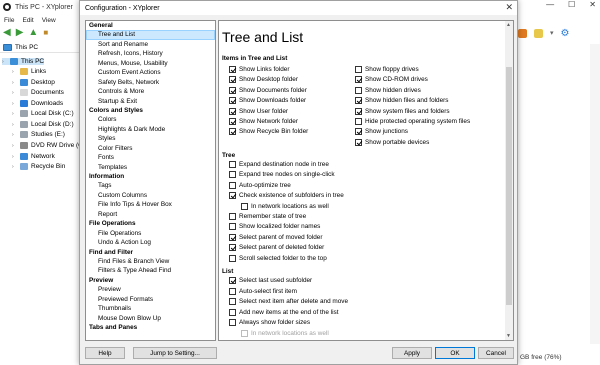  Describe the element at coordinates (9, 20) in the screenshot. I see `menu-file: File` at that location.